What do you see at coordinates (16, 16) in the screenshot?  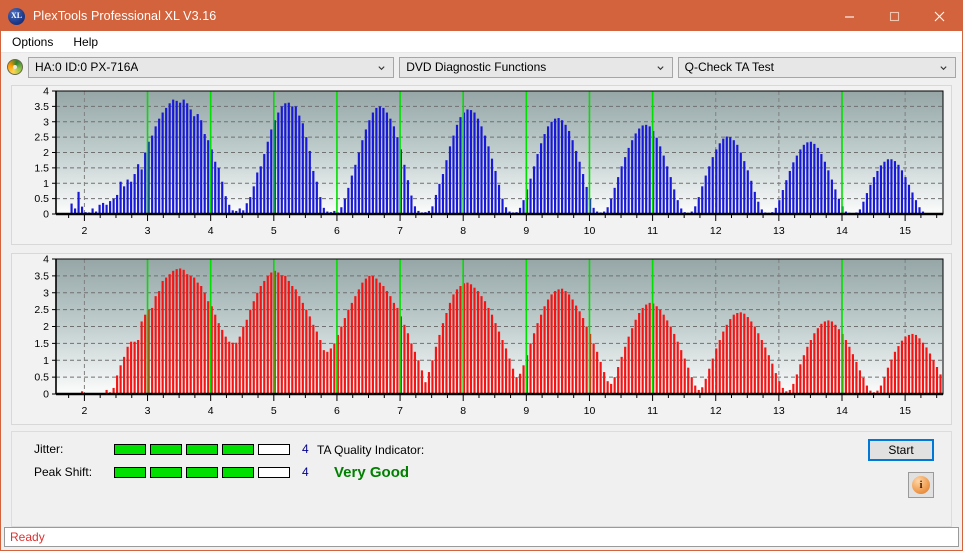 I see `app-logo-icon: XL` at bounding box center [16, 16].